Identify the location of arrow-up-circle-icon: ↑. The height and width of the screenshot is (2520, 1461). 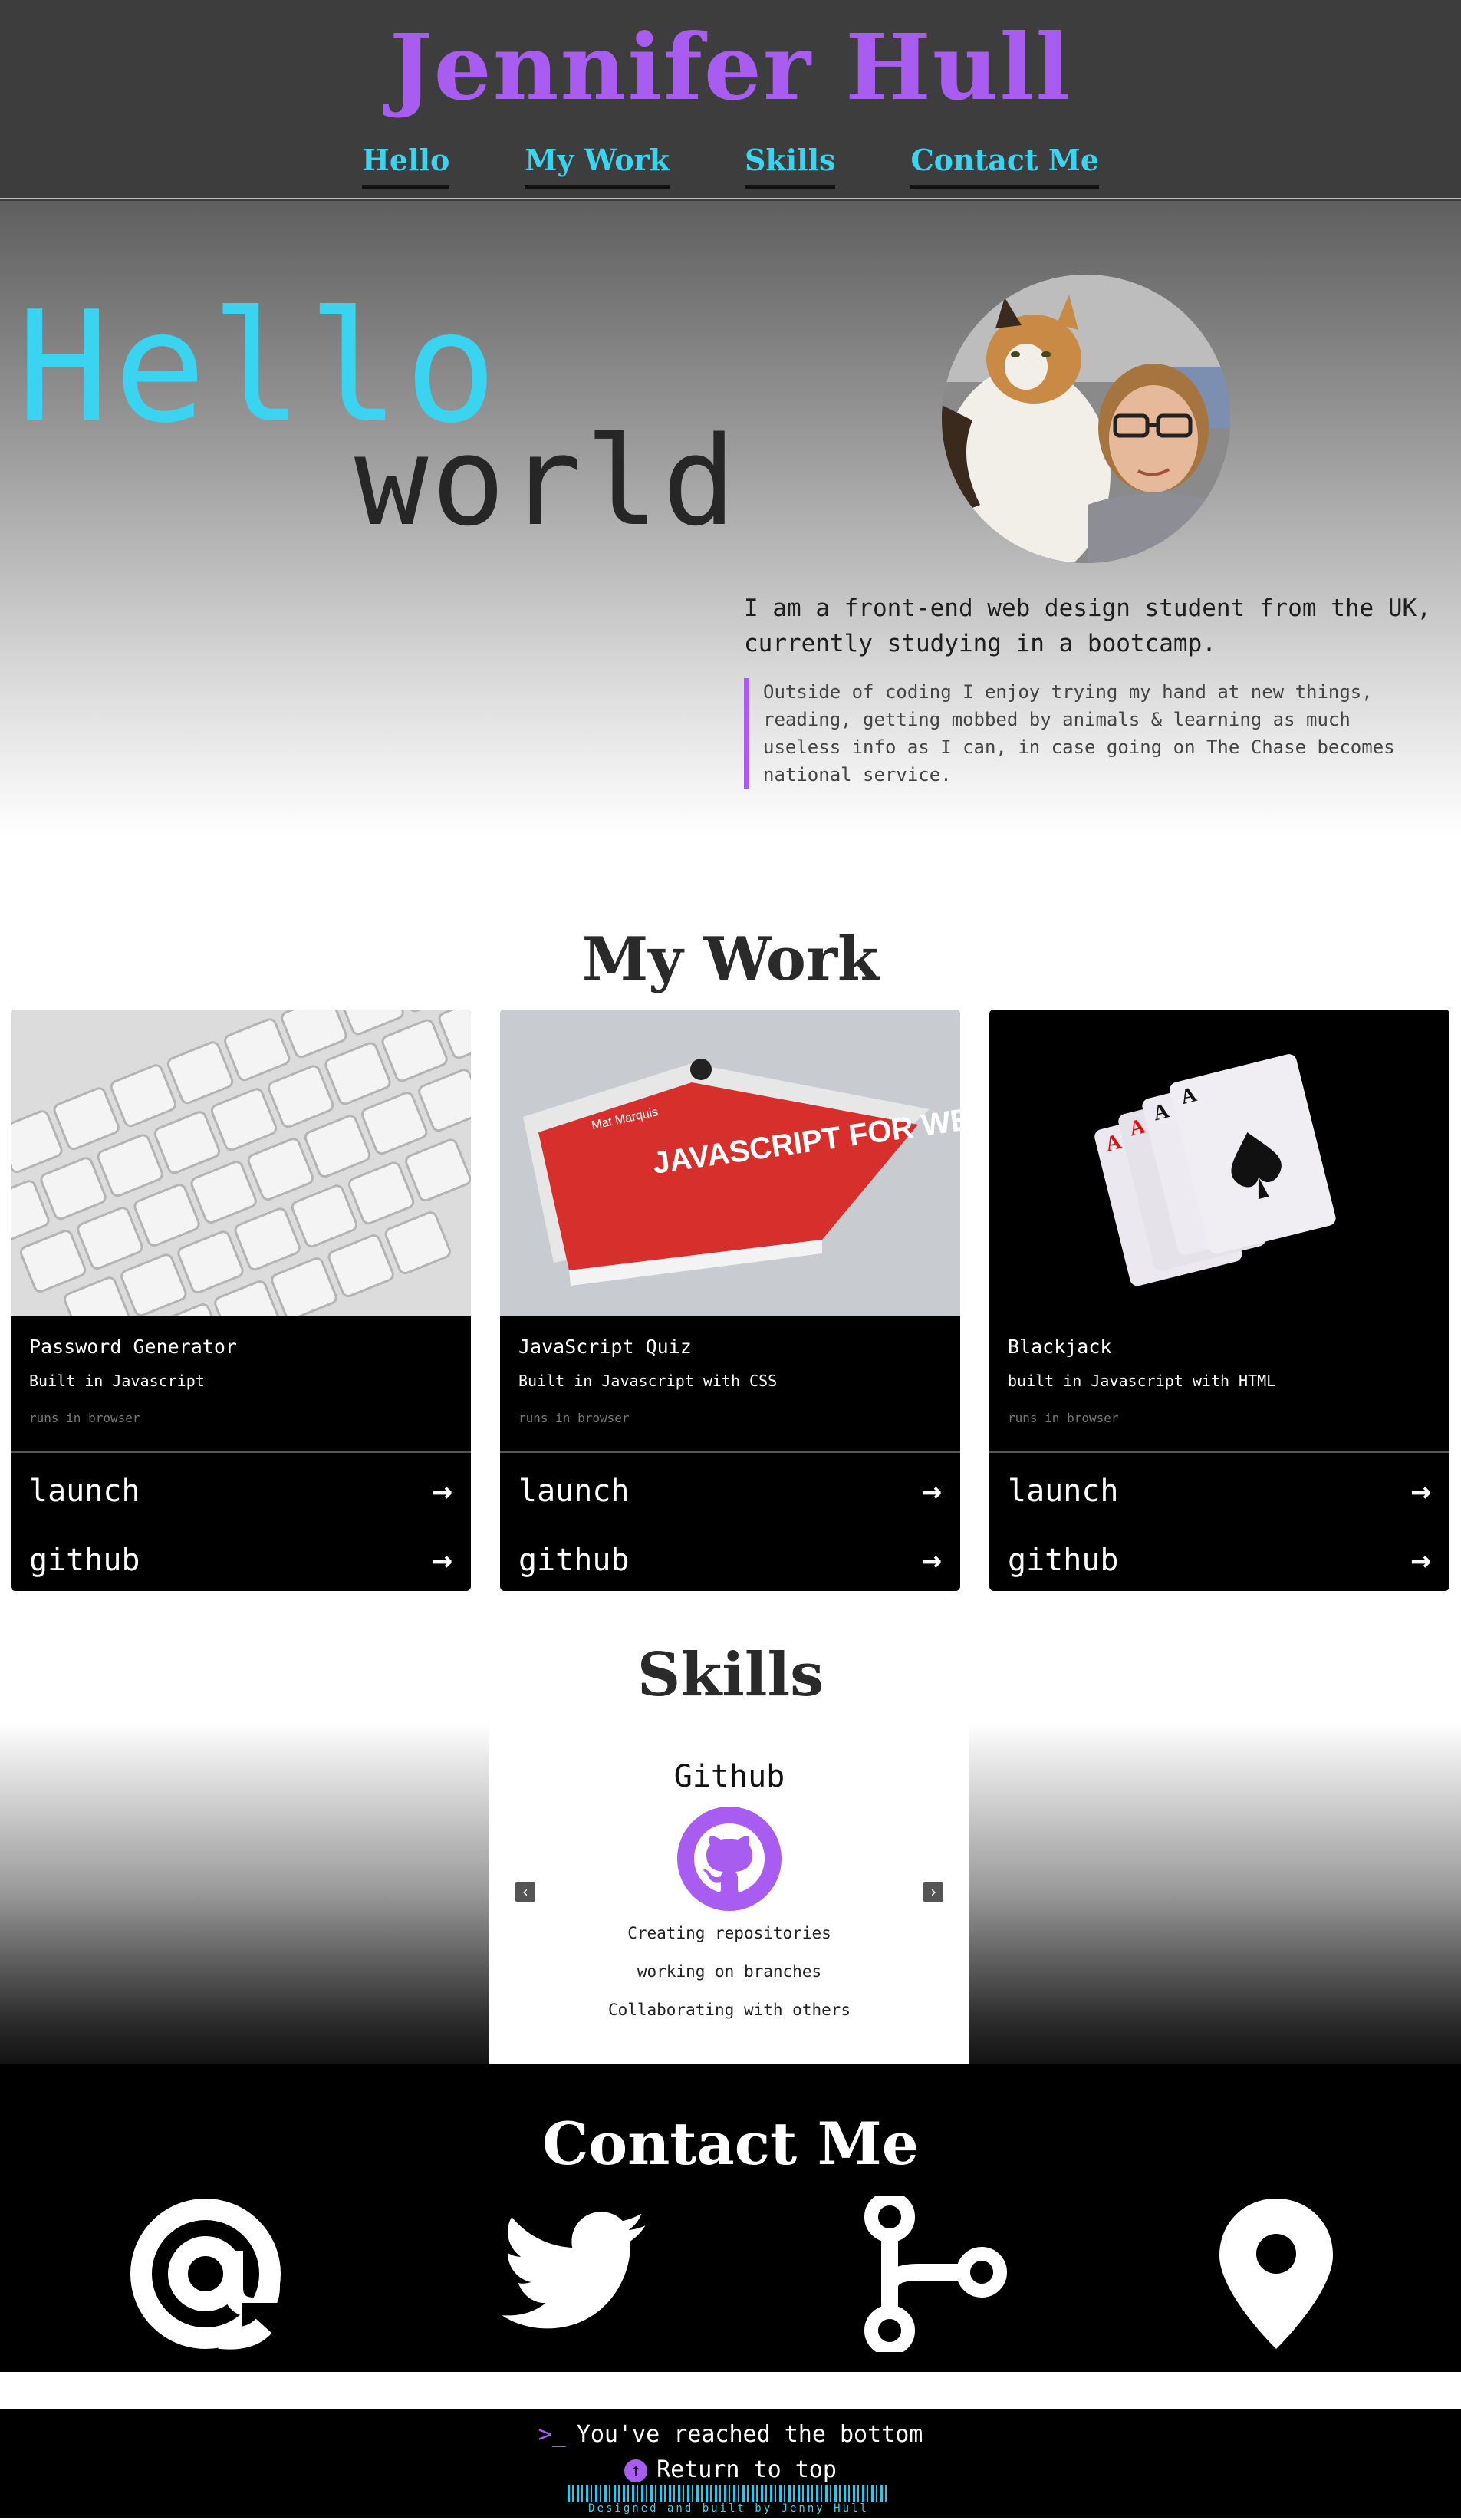
(636, 2470).